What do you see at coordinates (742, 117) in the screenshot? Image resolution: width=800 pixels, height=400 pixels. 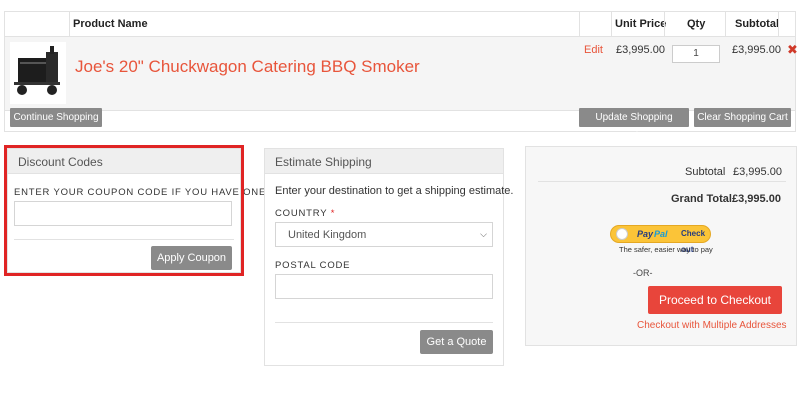 I see `clear-cart-button: Clear Shopping Cart` at bounding box center [742, 117].